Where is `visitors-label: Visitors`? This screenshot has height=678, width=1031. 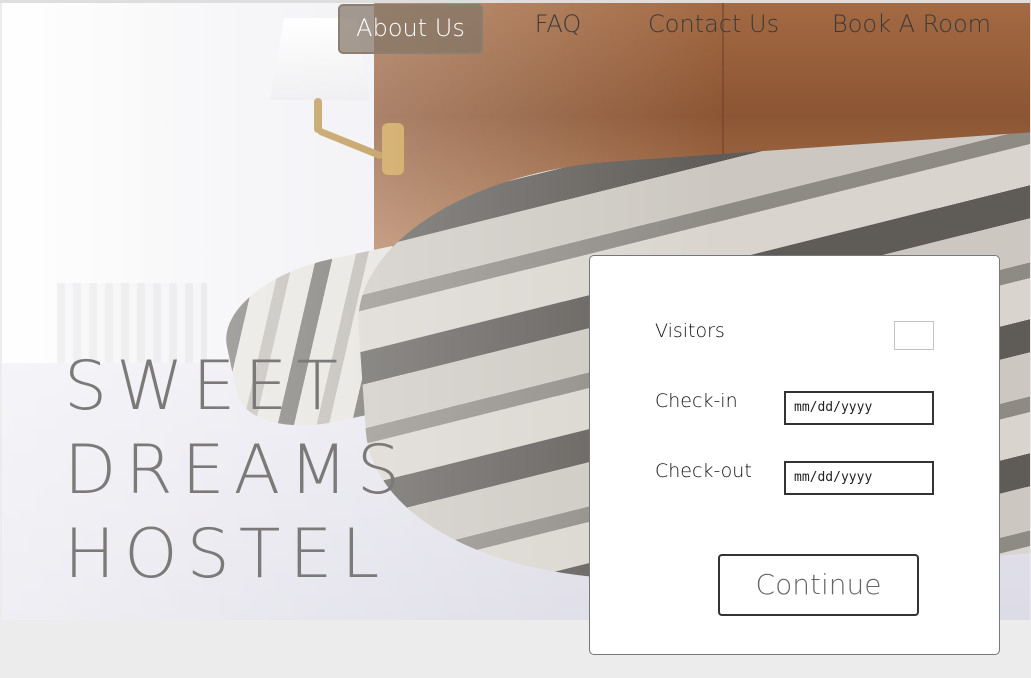
visitors-label: Visitors is located at coordinates (690, 331).